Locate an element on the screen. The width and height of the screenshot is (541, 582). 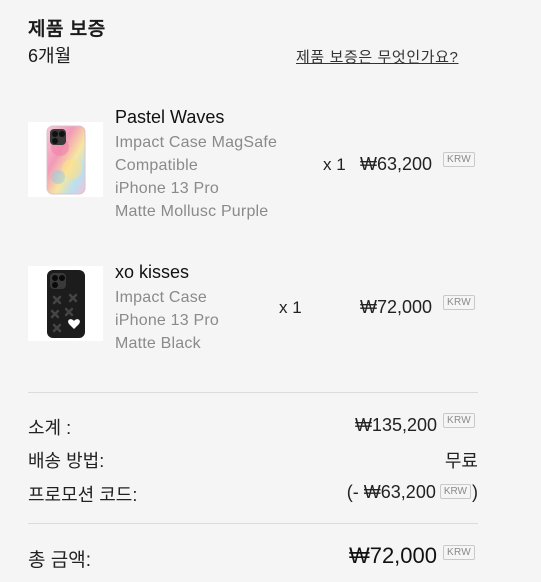
product-detail-line: Impact Case is located at coordinates (161, 297).